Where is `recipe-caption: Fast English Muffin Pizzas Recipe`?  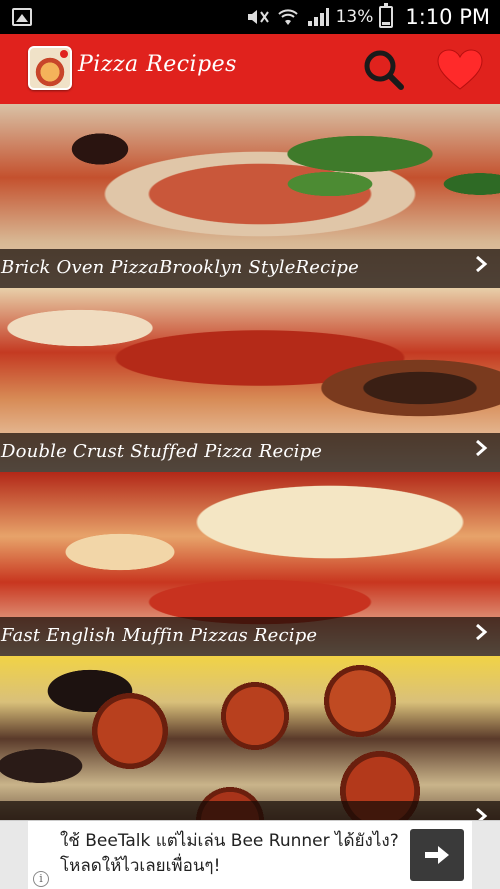 recipe-caption: Fast English Muffin Pizzas Recipe is located at coordinates (250, 636).